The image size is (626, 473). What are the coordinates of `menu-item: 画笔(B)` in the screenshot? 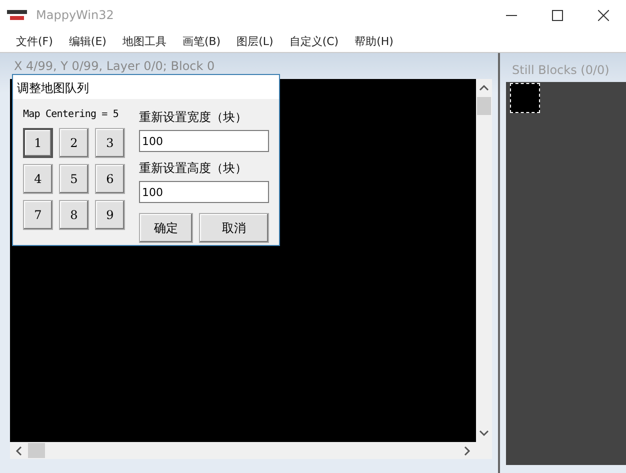 It's located at (201, 41).